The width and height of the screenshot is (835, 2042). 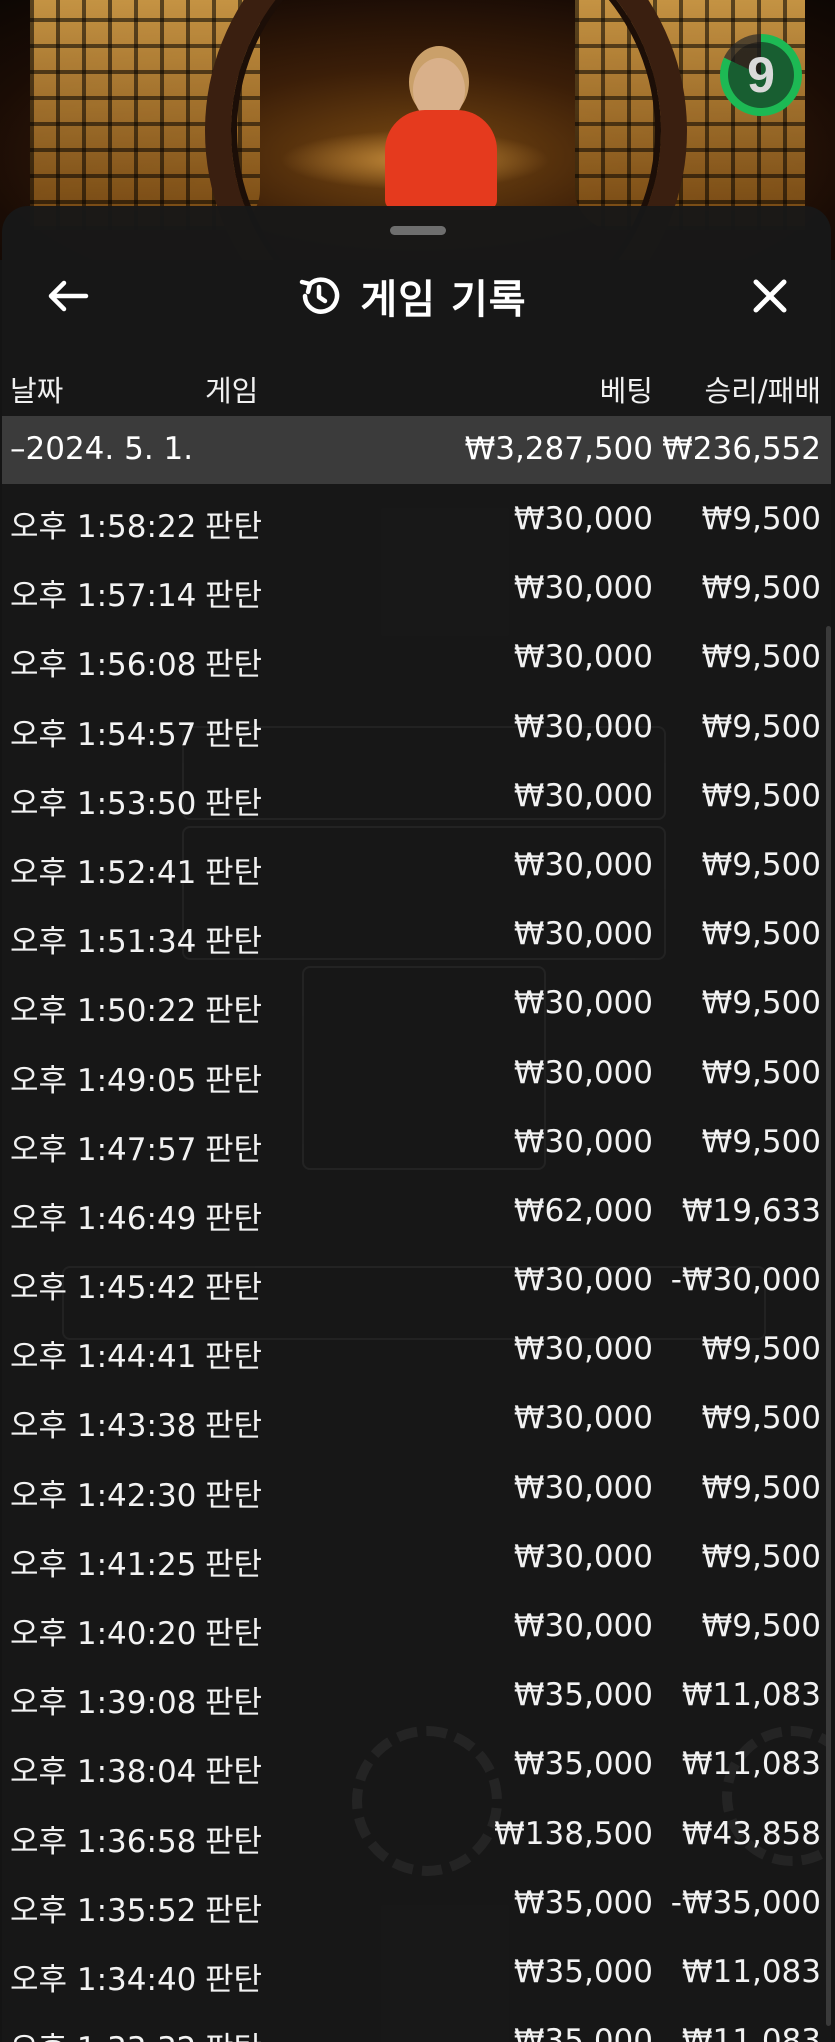 What do you see at coordinates (416, 1417) in the screenshot?
I see `table-row: 오후 1:43:38 판탄 ₩30,000 ₩9,500` at bounding box center [416, 1417].